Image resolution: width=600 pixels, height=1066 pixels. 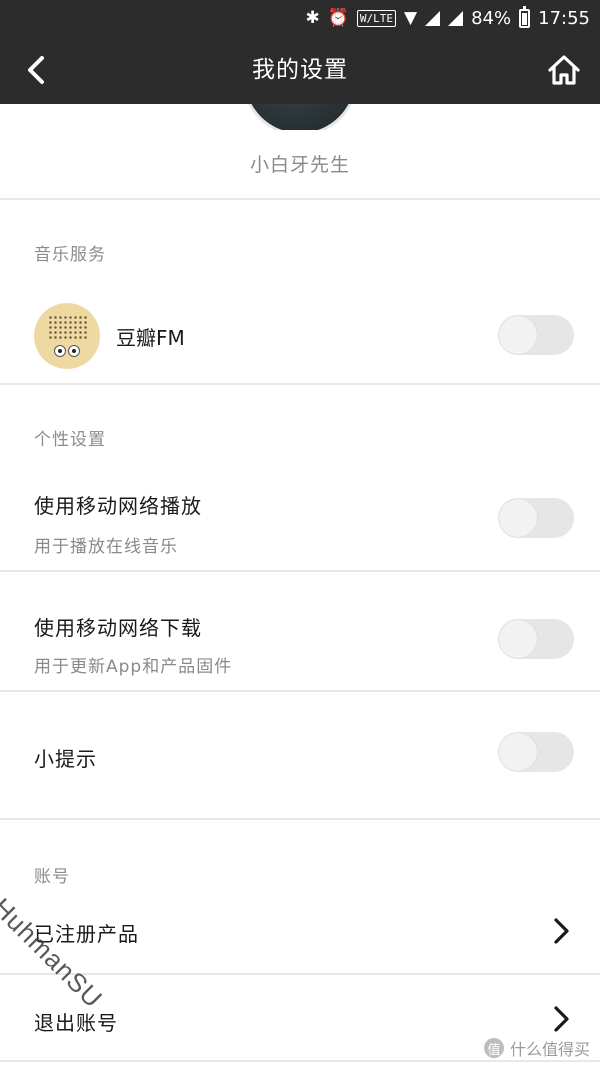 I want to click on page-title: 我的设置, so click(x=300, y=70).